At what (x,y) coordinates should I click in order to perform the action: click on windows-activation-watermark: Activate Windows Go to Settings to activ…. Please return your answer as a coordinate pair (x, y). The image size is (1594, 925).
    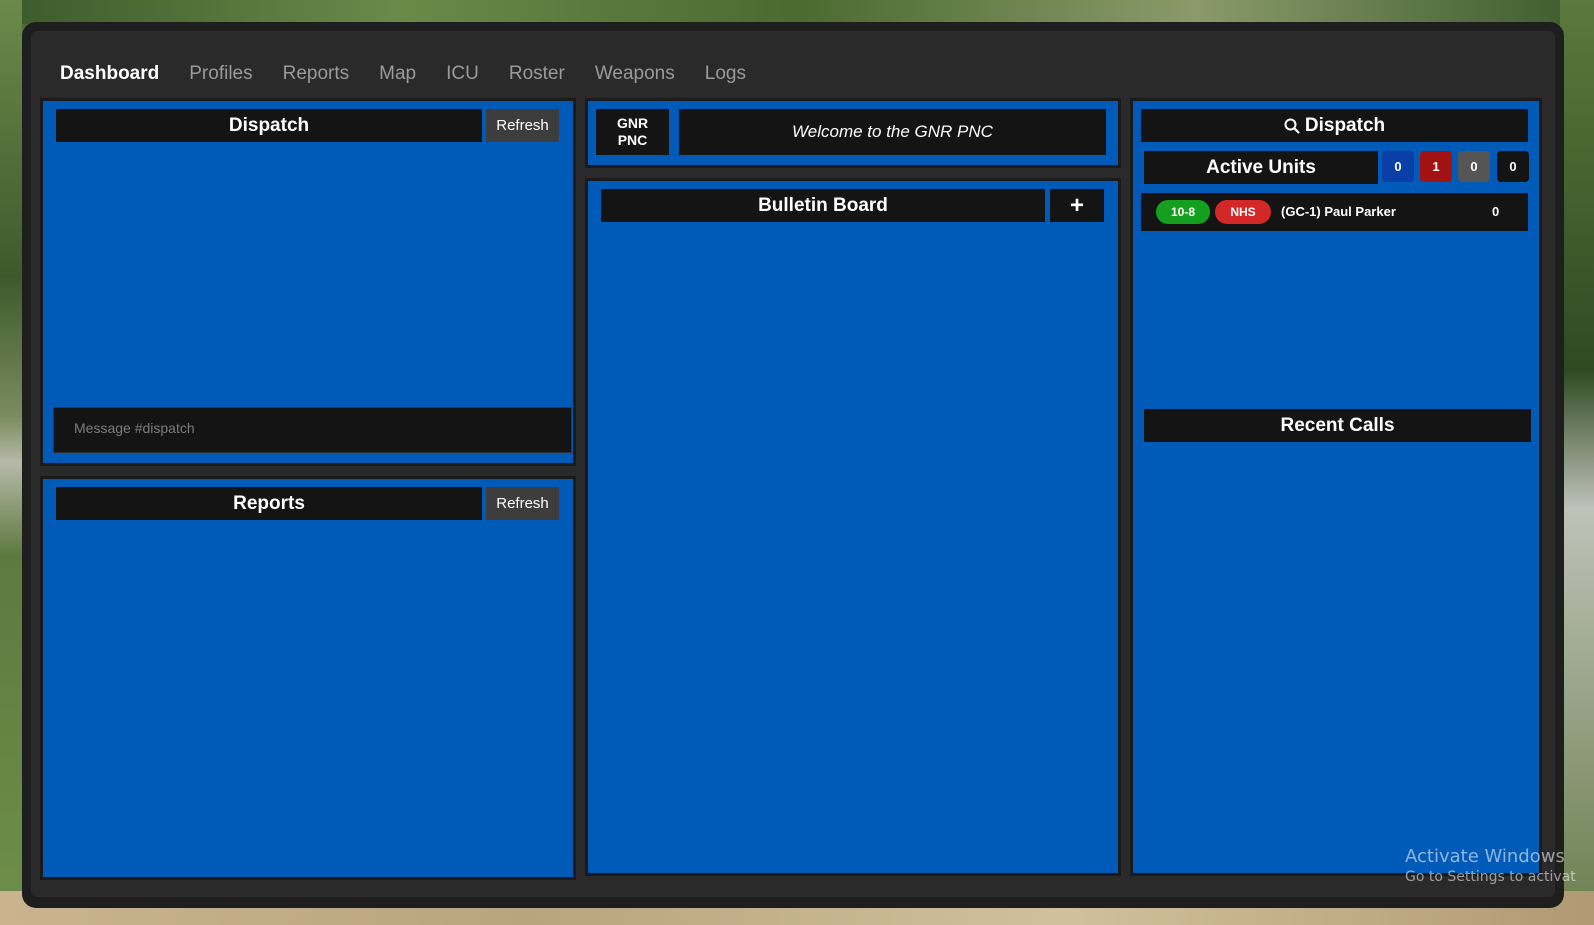
    Looking at the image, I should click on (1490, 865).